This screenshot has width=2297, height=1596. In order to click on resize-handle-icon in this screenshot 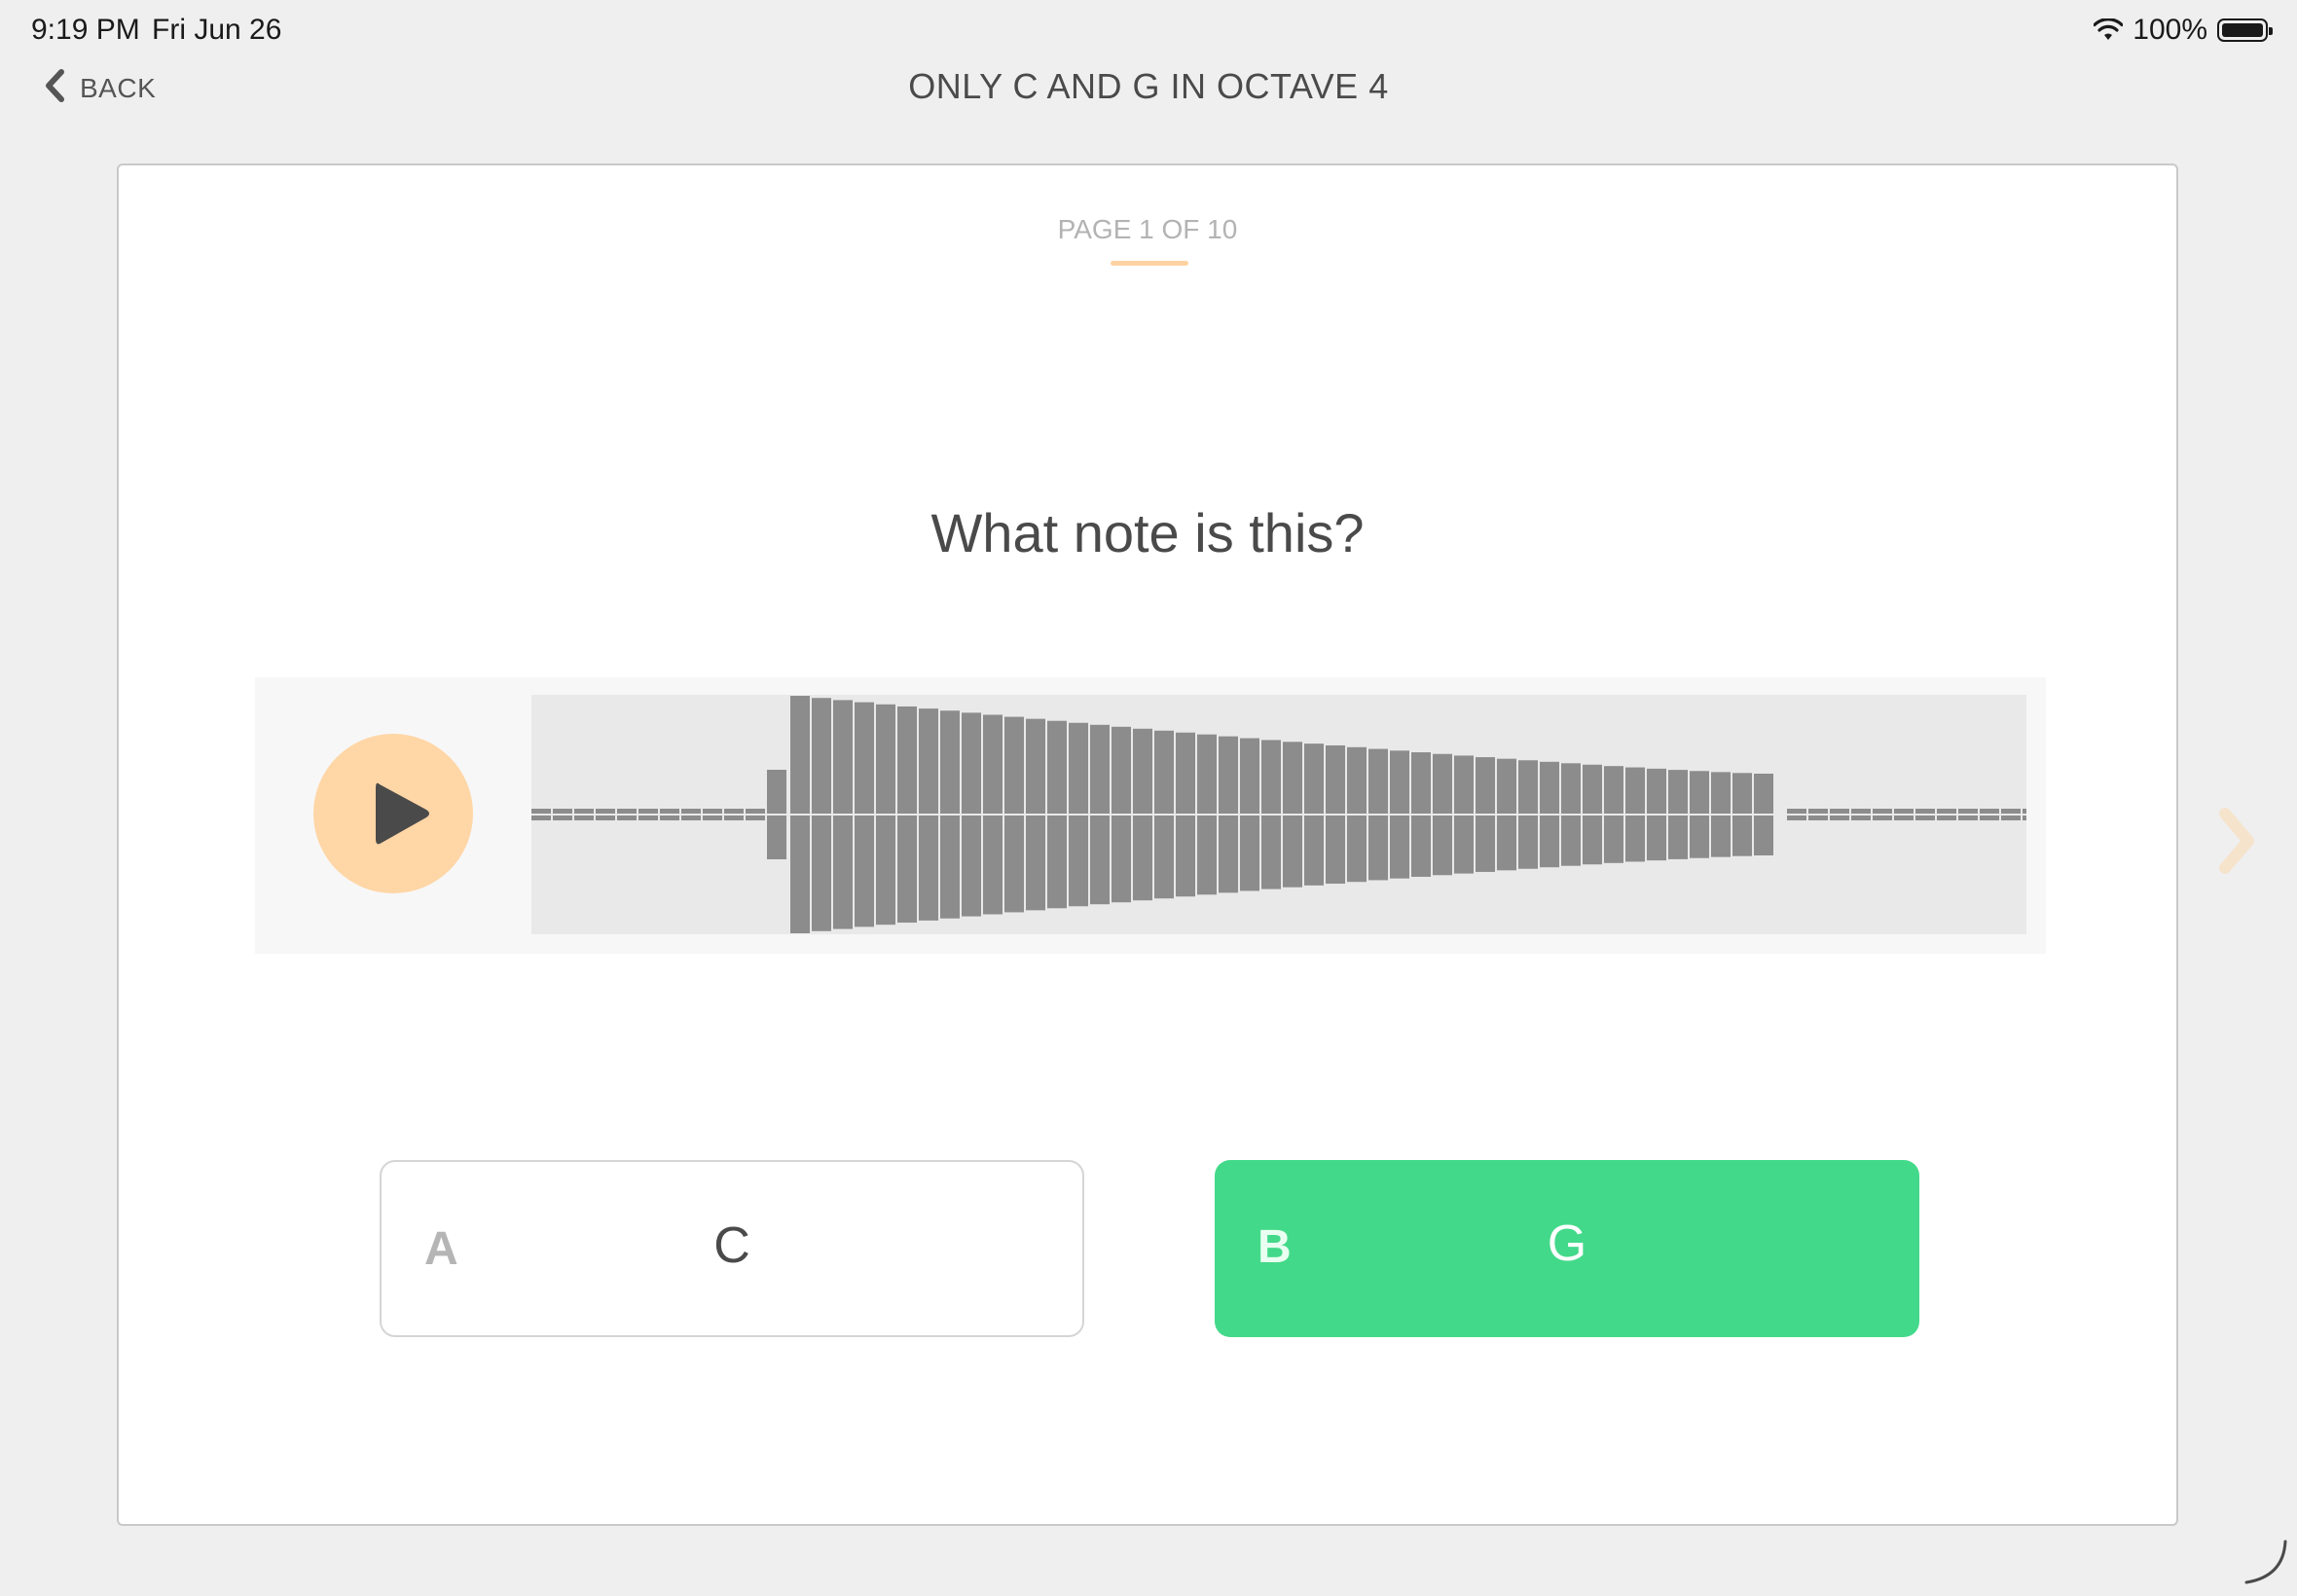, I will do `click(2265, 1564)`.